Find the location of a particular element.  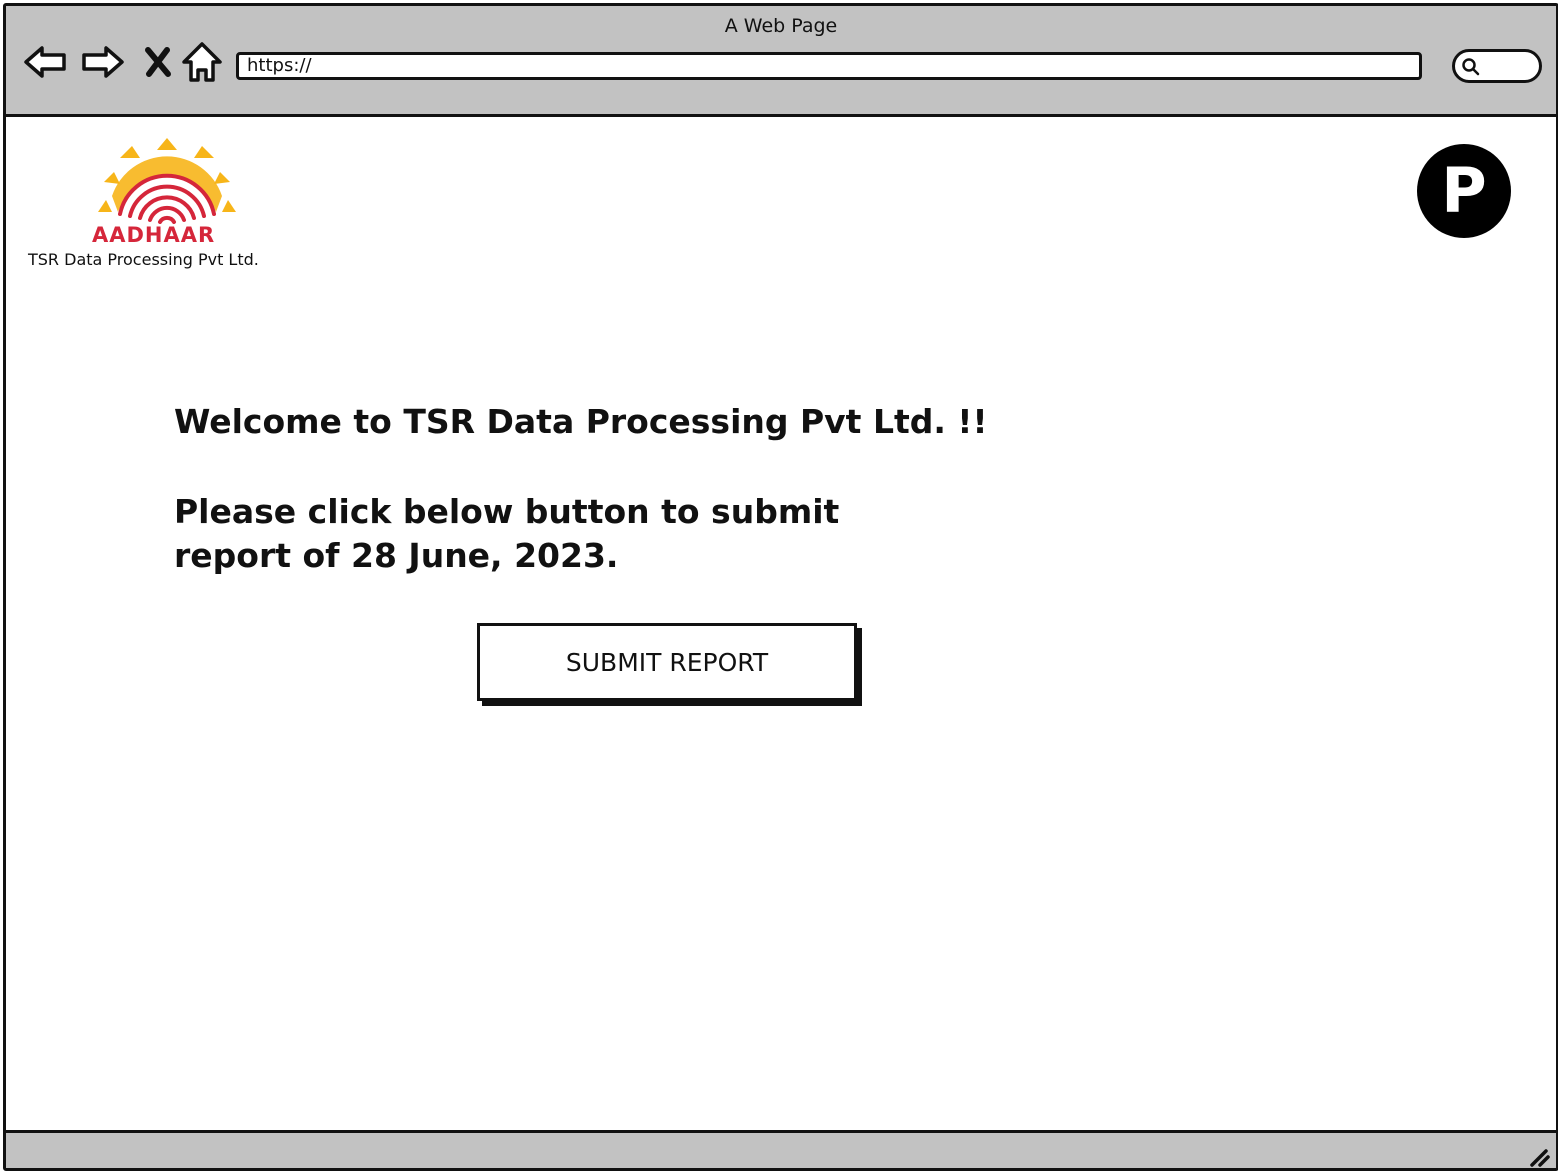

submit-report-button: SUBMIT REPORT is located at coordinates (667, 662).